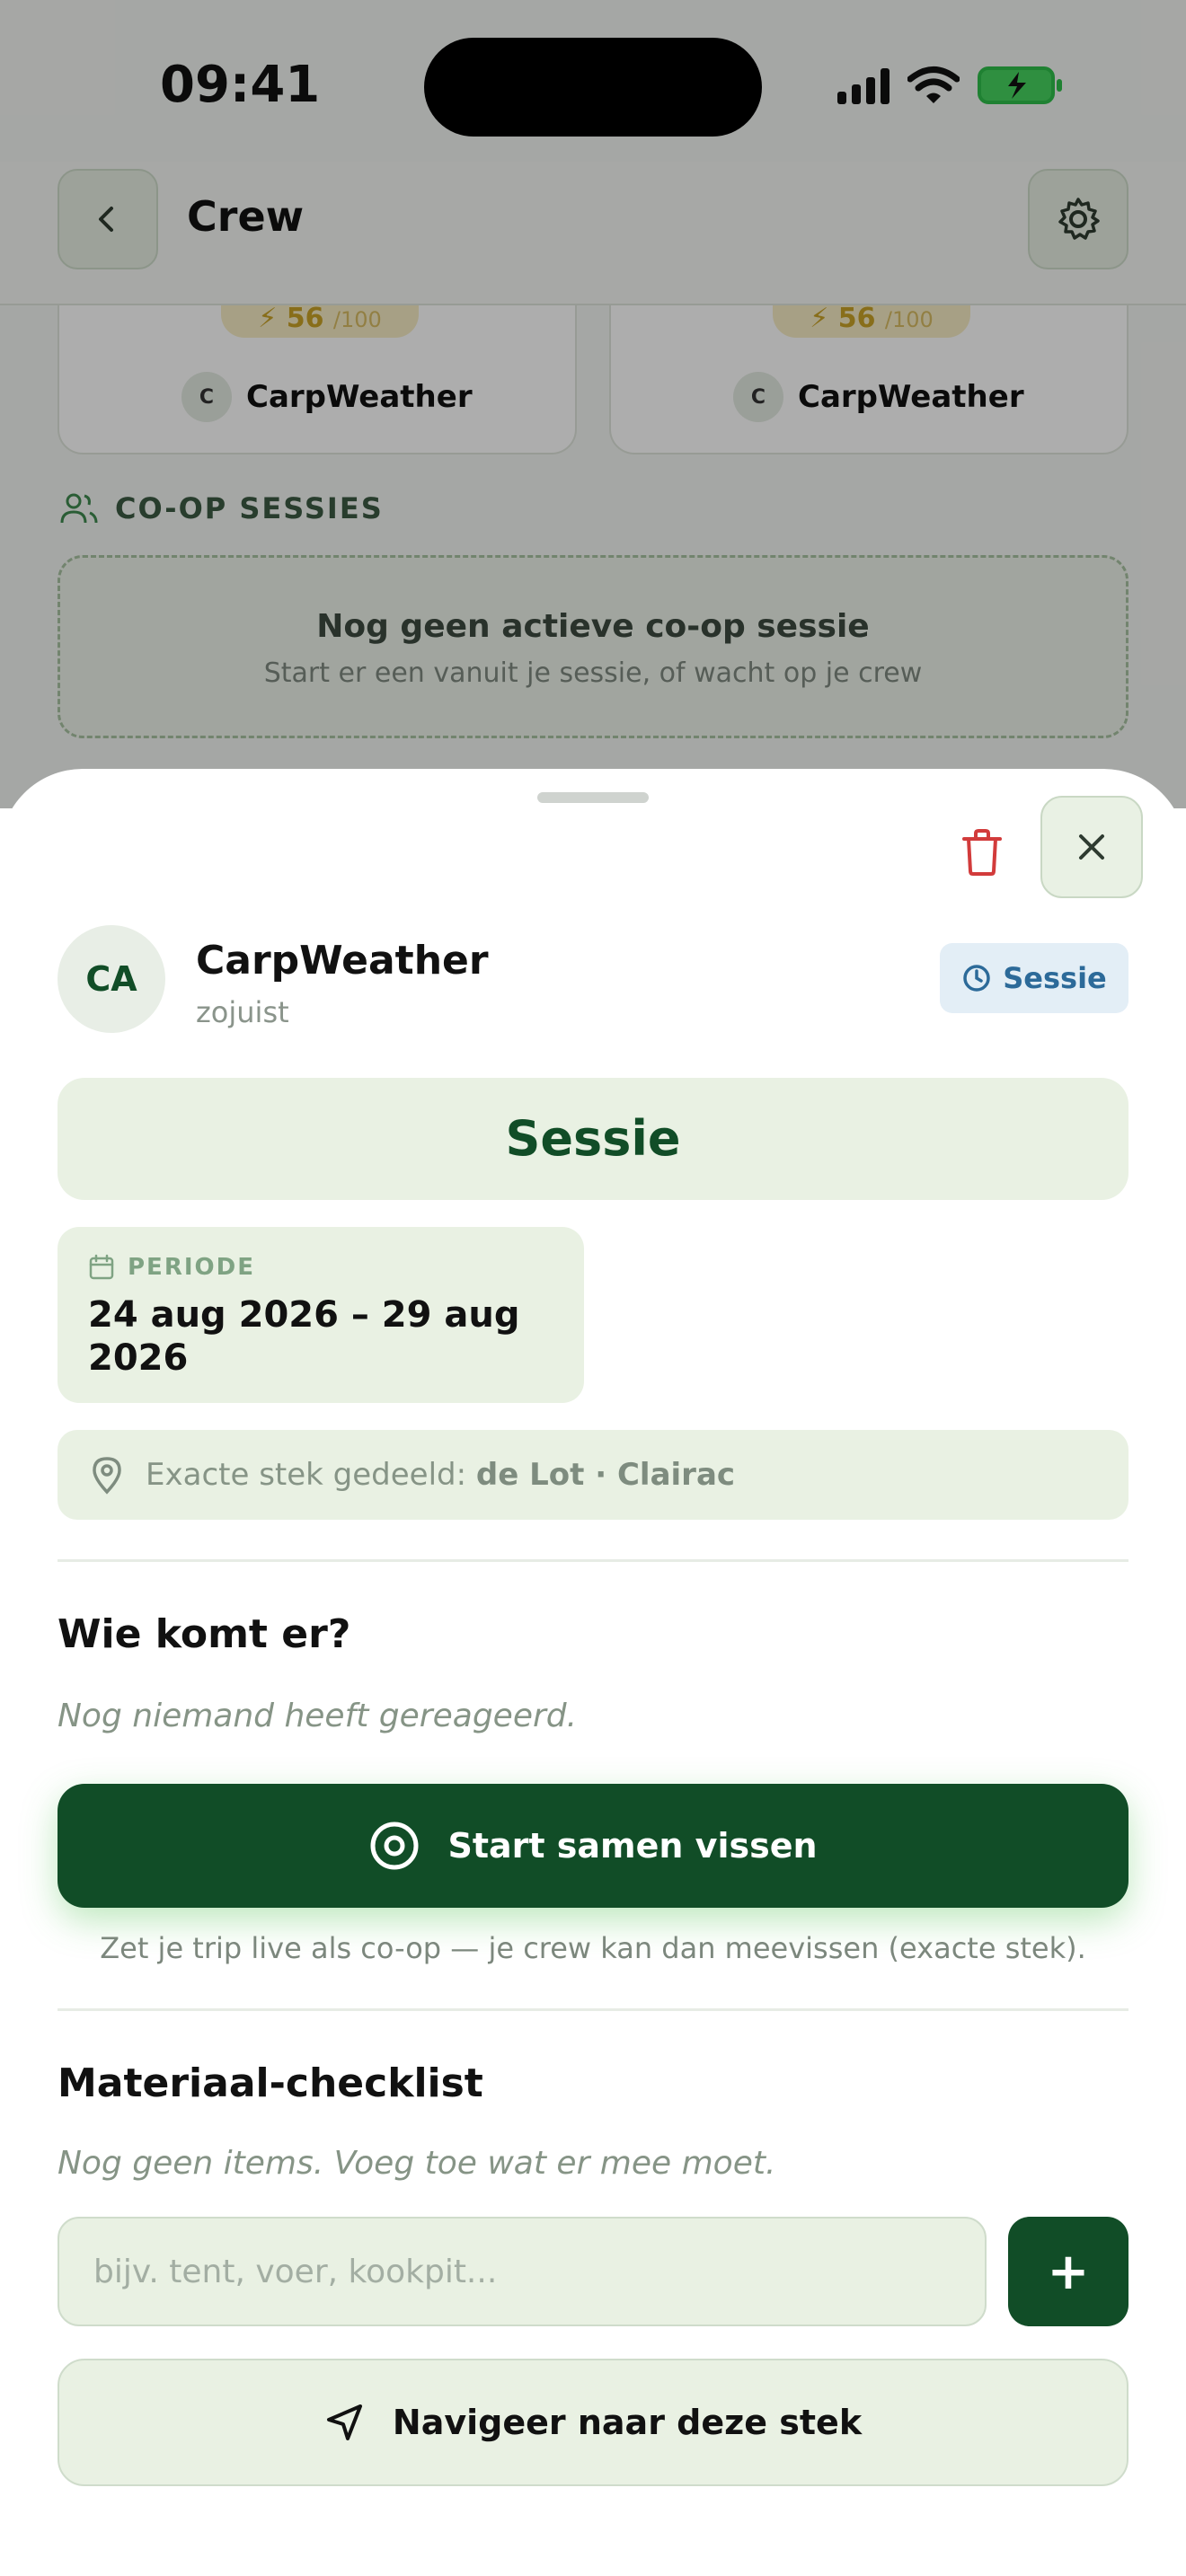 The height and width of the screenshot is (2576, 1186). What do you see at coordinates (605, 1475) in the screenshot?
I see `location-value: de Lot · Clairac` at bounding box center [605, 1475].